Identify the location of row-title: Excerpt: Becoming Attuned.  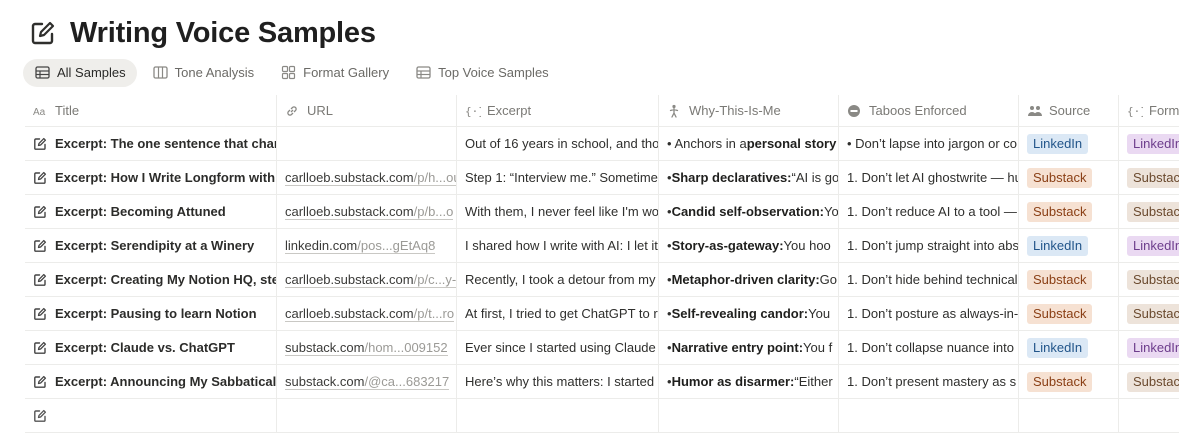
(140, 211).